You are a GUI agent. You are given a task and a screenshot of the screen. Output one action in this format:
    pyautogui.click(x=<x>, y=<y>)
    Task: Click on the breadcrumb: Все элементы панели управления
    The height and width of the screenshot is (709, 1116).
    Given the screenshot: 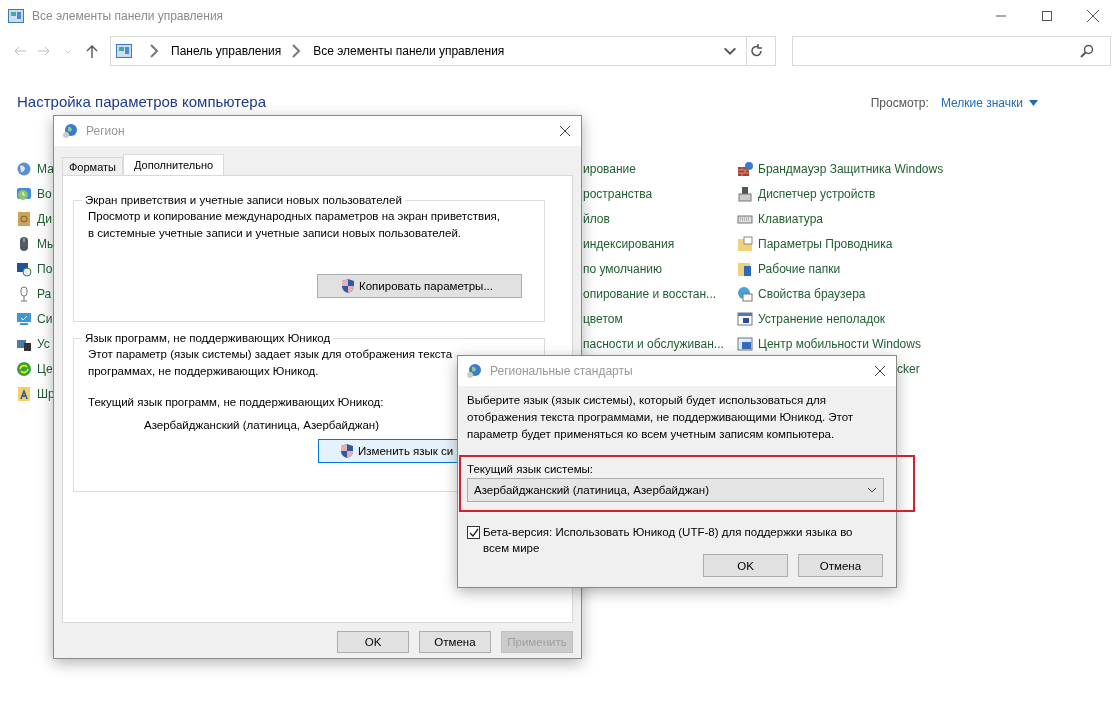 What is the action you would take?
    pyautogui.click(x=409, y=51)
    